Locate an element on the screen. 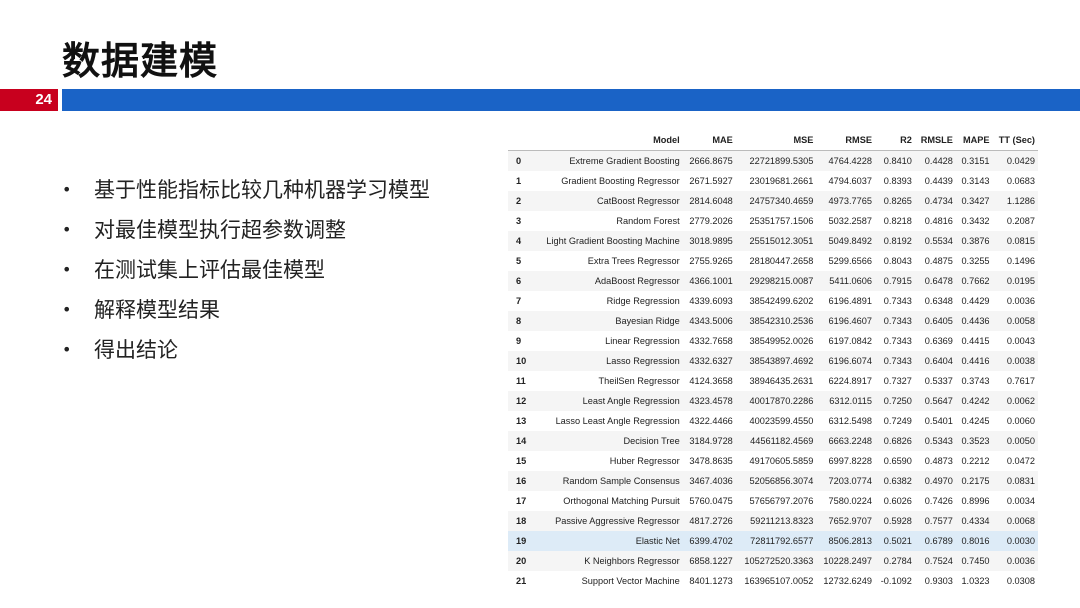 Image resolution: width=1080 pixels, height=608 pixels. cell-mse: 163965107.0052 is located at coordinates (776, 581).